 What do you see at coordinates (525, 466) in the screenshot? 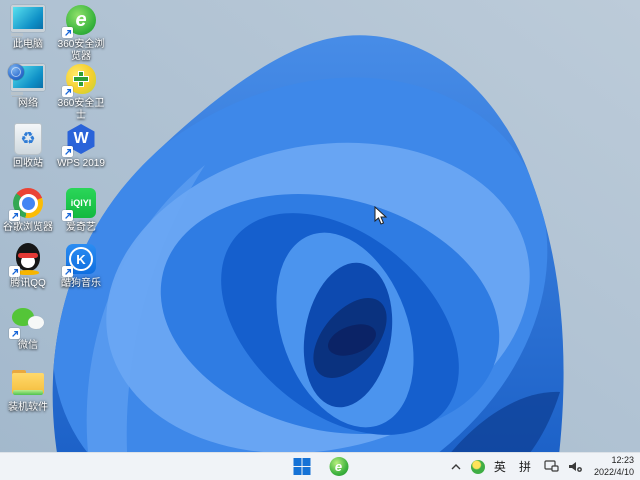
I see `pinyin-ime-indicator: 拼` at bounding box center [525, 466].